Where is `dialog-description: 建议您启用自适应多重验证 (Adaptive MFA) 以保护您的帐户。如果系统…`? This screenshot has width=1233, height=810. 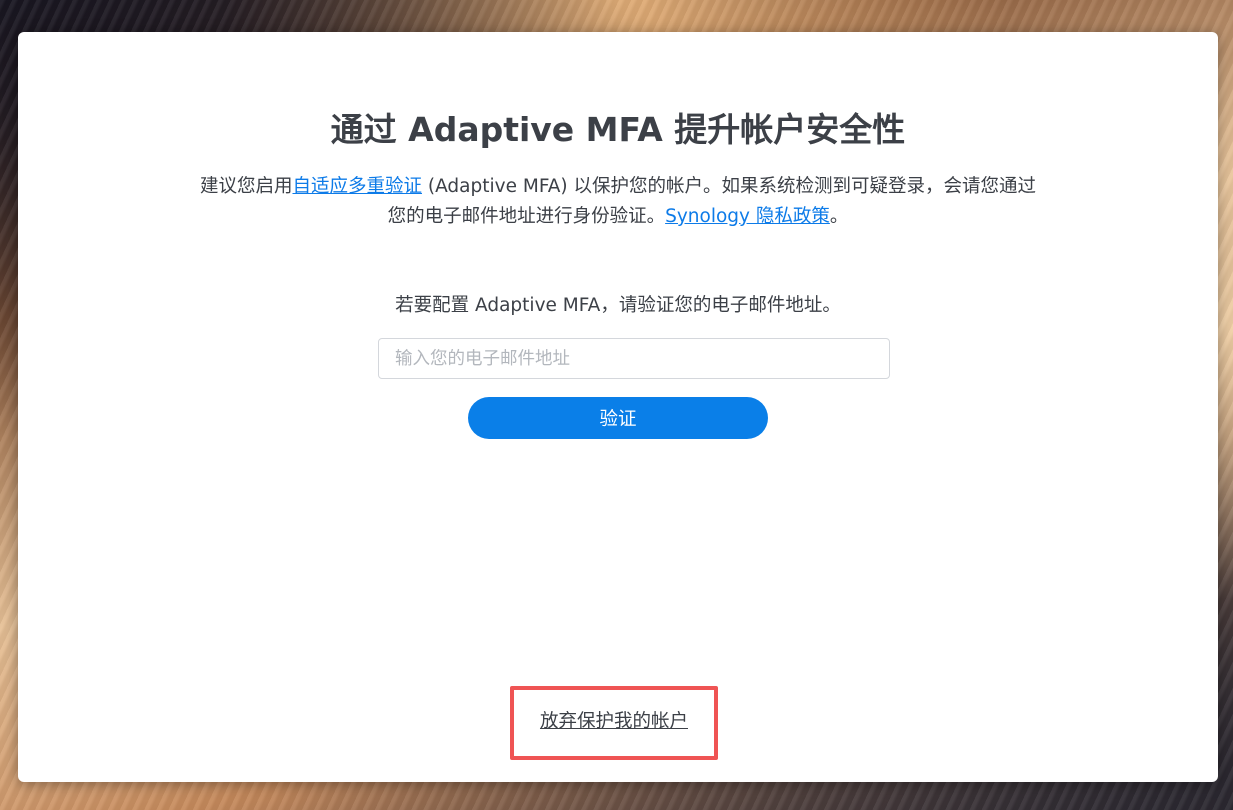 dialog-description: 建议您启用自适应多重验证 (Adaptive MFA) 以保护您的帐户。如果系统… is located at coordinates (618, 202).